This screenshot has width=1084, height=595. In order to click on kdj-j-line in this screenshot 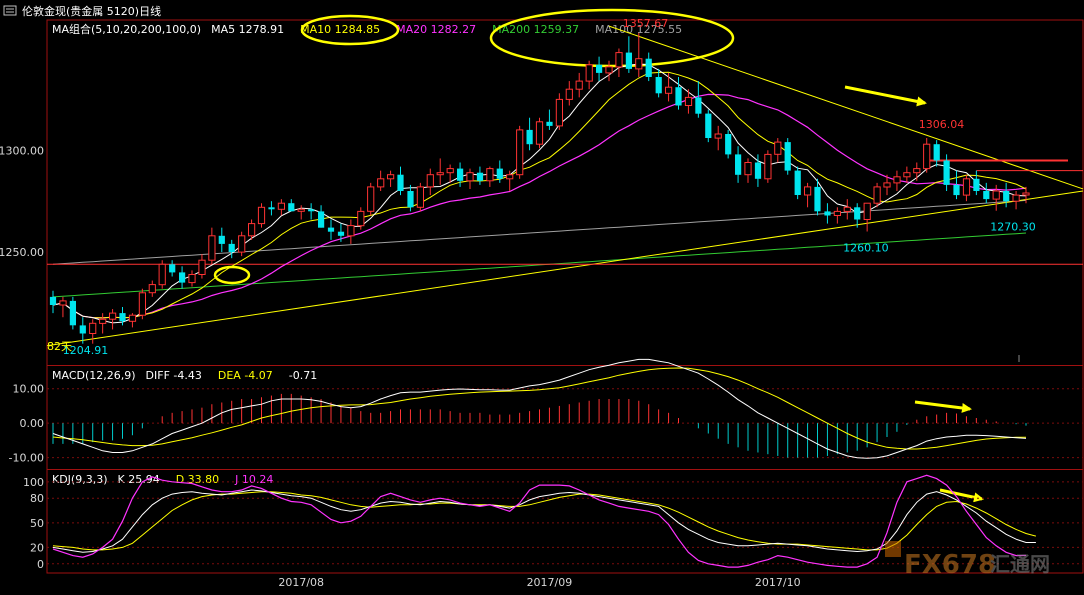, I will do `click(539, 521)`.